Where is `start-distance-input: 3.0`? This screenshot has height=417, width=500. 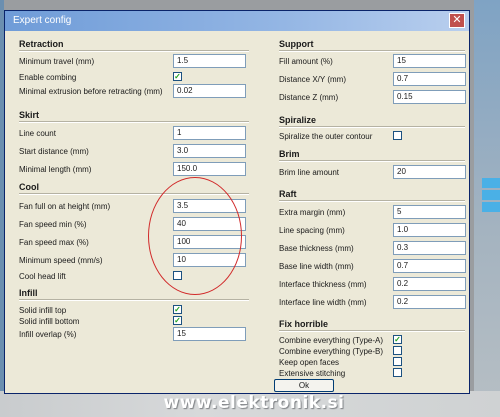
start-distance-input: 3.0 is located at coordinates (209, 151).